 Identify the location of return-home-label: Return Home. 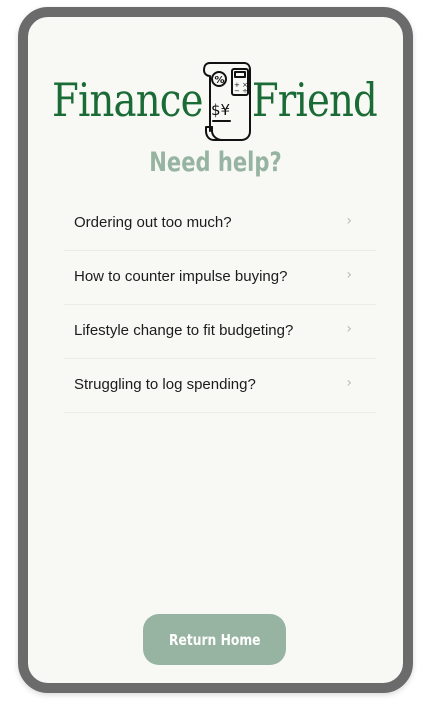
(214, 639).